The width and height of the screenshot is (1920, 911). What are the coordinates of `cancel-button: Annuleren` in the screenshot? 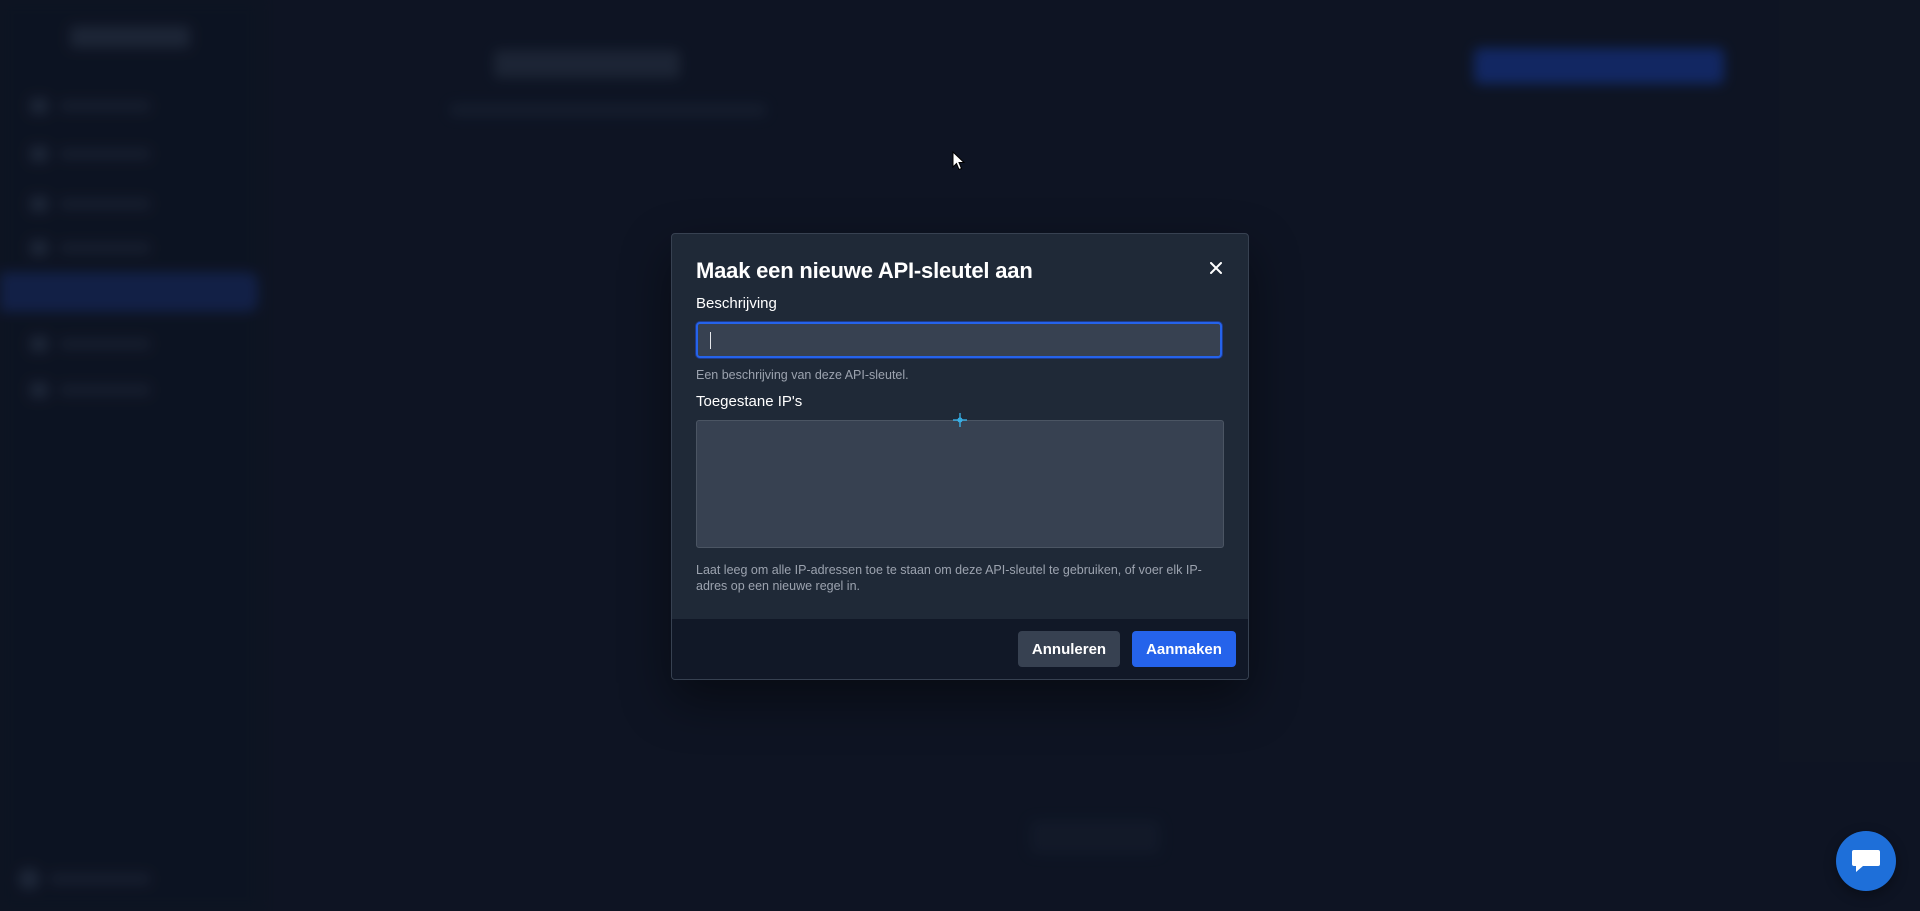 It's located at (1069, 649).